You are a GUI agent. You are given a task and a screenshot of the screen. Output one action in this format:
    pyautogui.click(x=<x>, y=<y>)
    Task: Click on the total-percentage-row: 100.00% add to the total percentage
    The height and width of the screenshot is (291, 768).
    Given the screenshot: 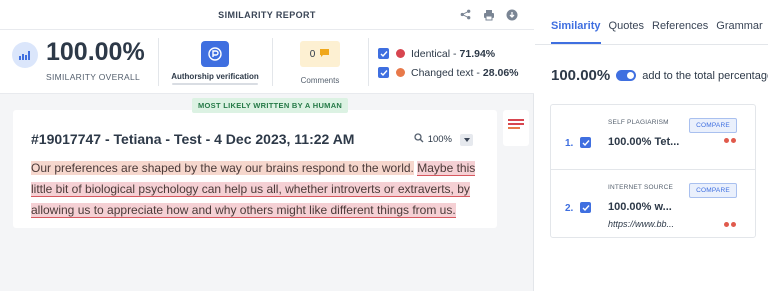 What is the action you would take?
    pyautogui.click(x=659, y=75)
    